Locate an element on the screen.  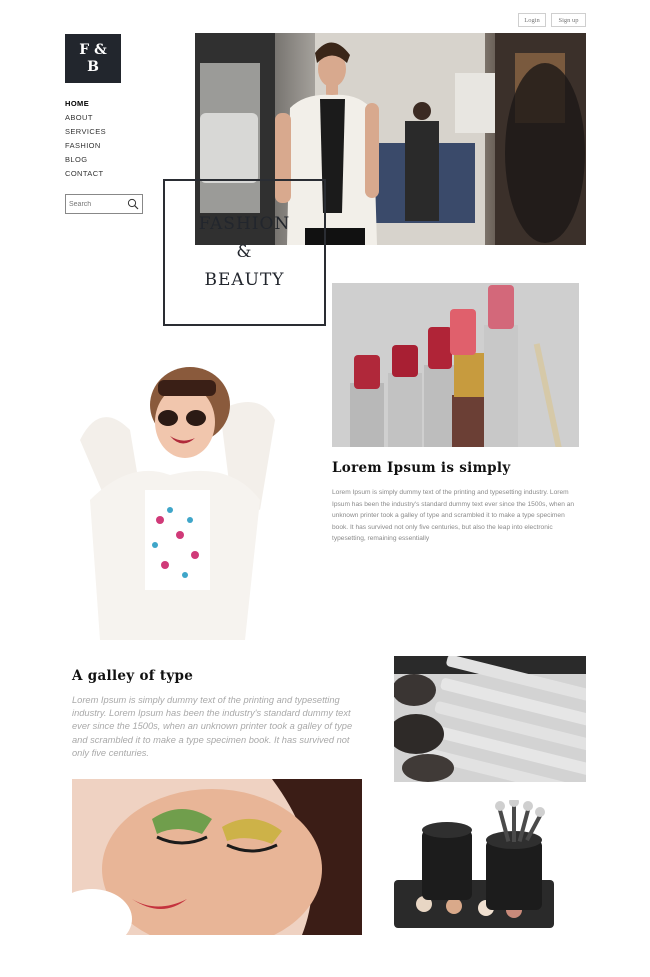
brush-cups-art is located at coordinates (490, 864).